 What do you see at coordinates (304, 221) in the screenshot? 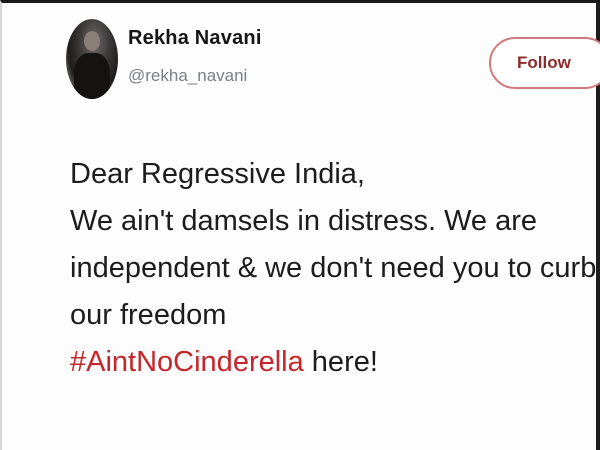
I see `tweet-line: We ain't damsels in distress. We are` at bounding box center [304, 221].